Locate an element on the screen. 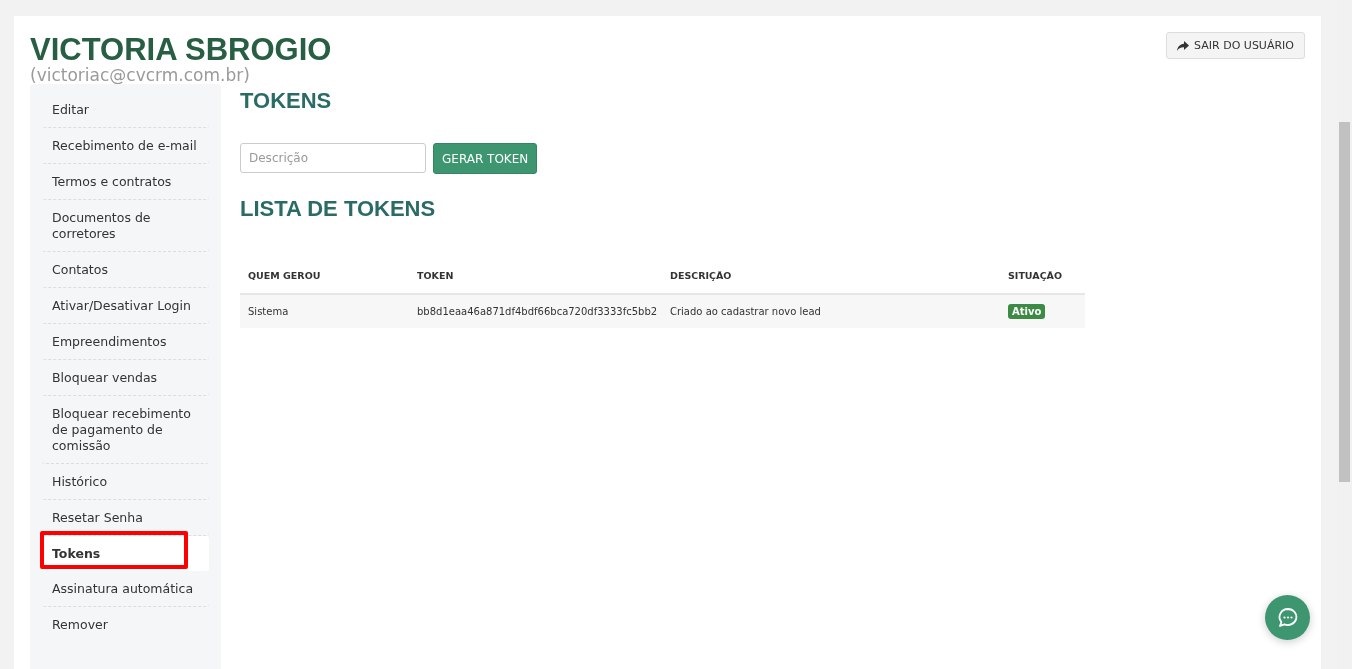  sidebar-item: Bloquear vendas is located at coordinates (125, 378).